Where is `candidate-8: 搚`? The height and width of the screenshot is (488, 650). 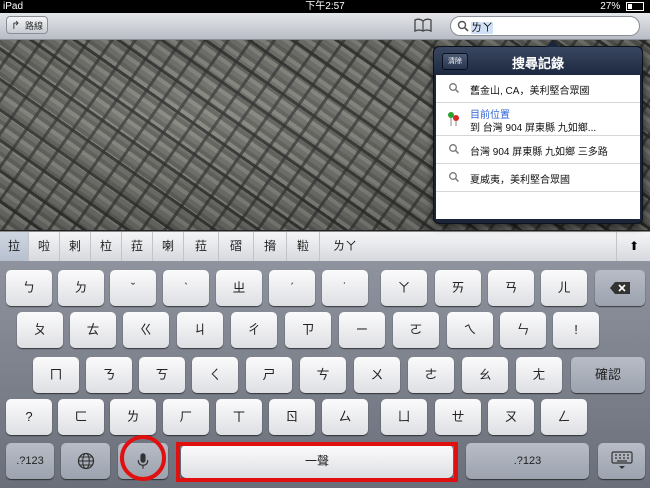 candidate-8: 搚 is located at coordinates (270, 246).